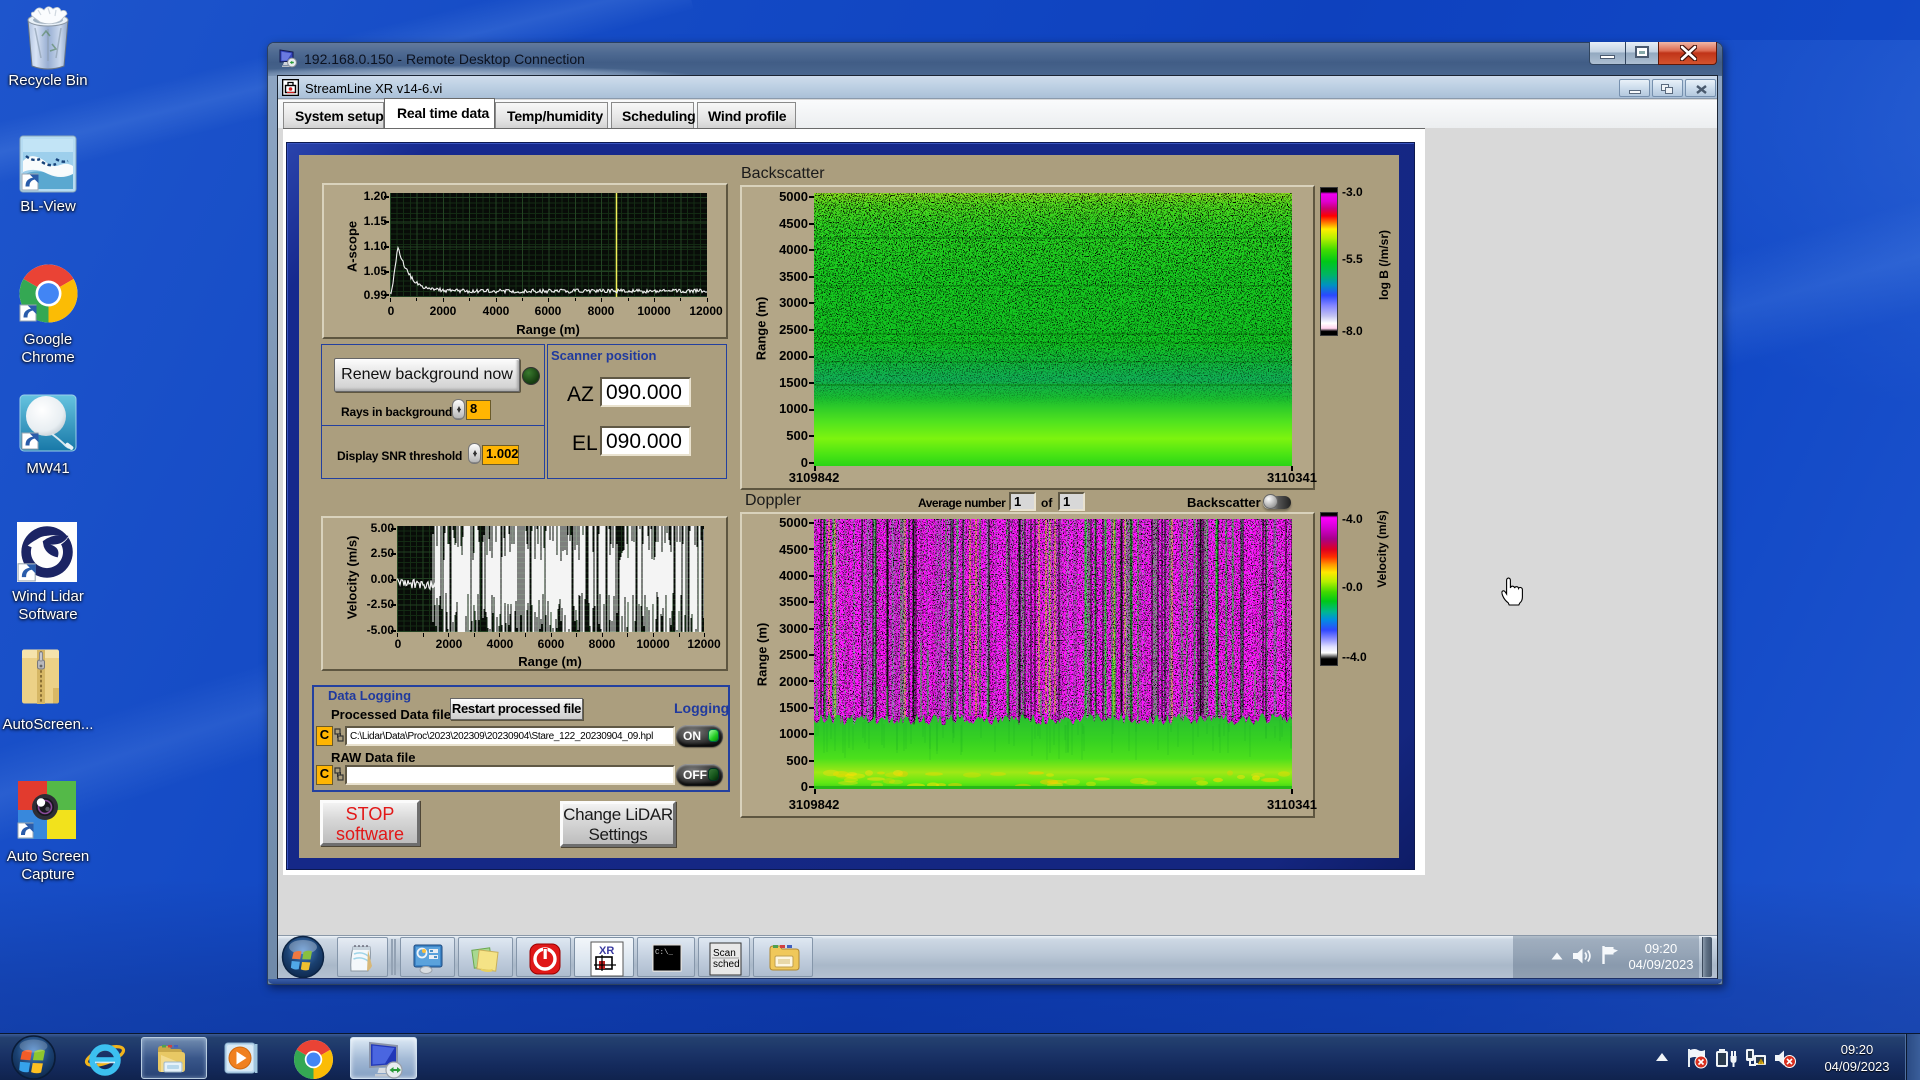 This screenshot has height=1080, width=1920. I want to click on svg-text: sched, so click(726, 964).